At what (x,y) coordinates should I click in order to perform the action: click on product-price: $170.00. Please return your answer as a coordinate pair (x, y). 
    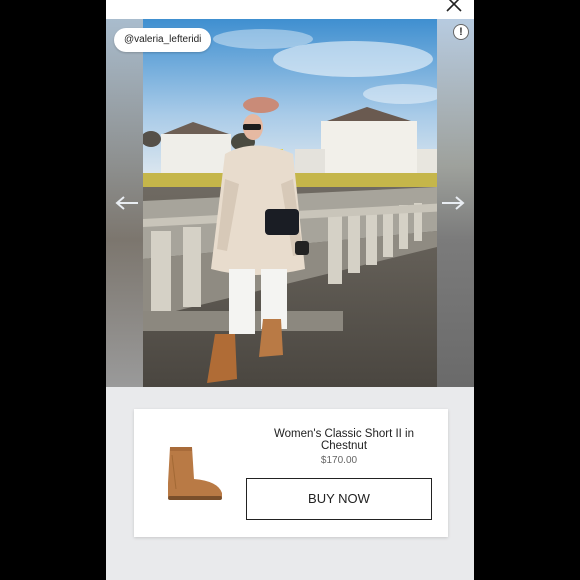
    Looking at the image, I should click on (339, 460).